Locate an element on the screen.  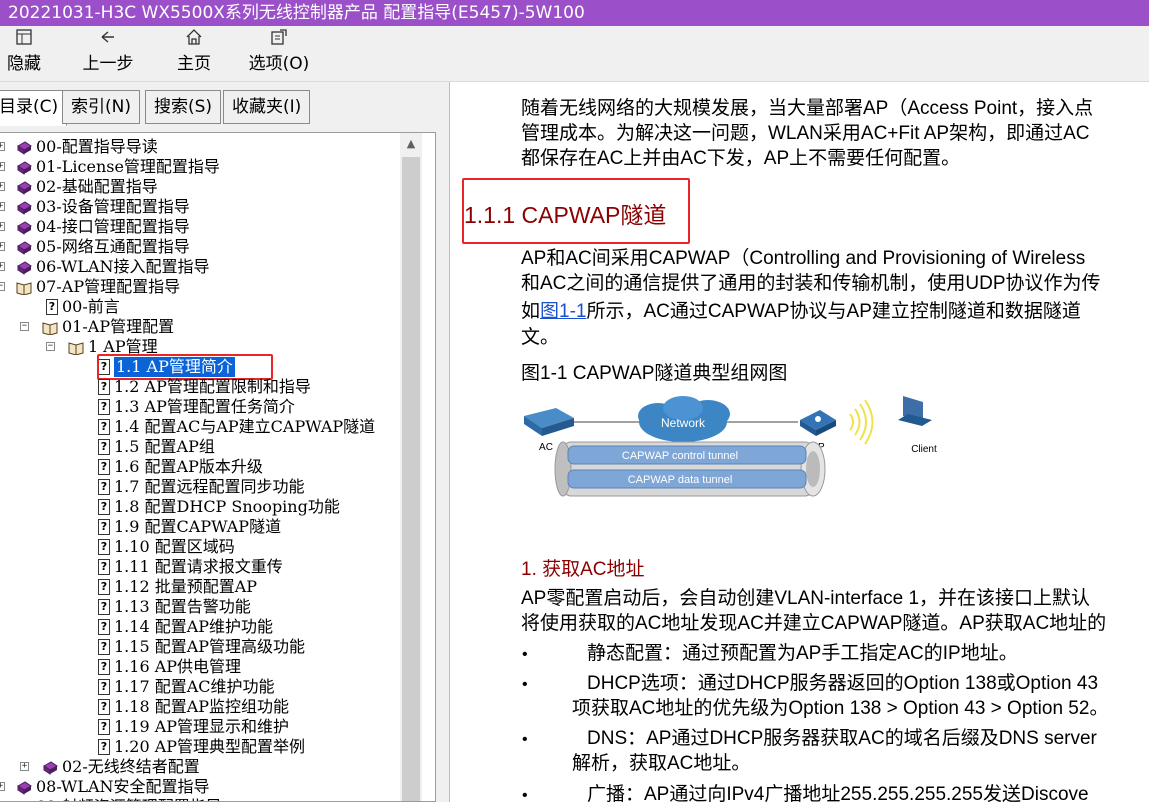
tree-item: ? 1.7 配置远程配置同步功能 is located at coordinates (200, 487).